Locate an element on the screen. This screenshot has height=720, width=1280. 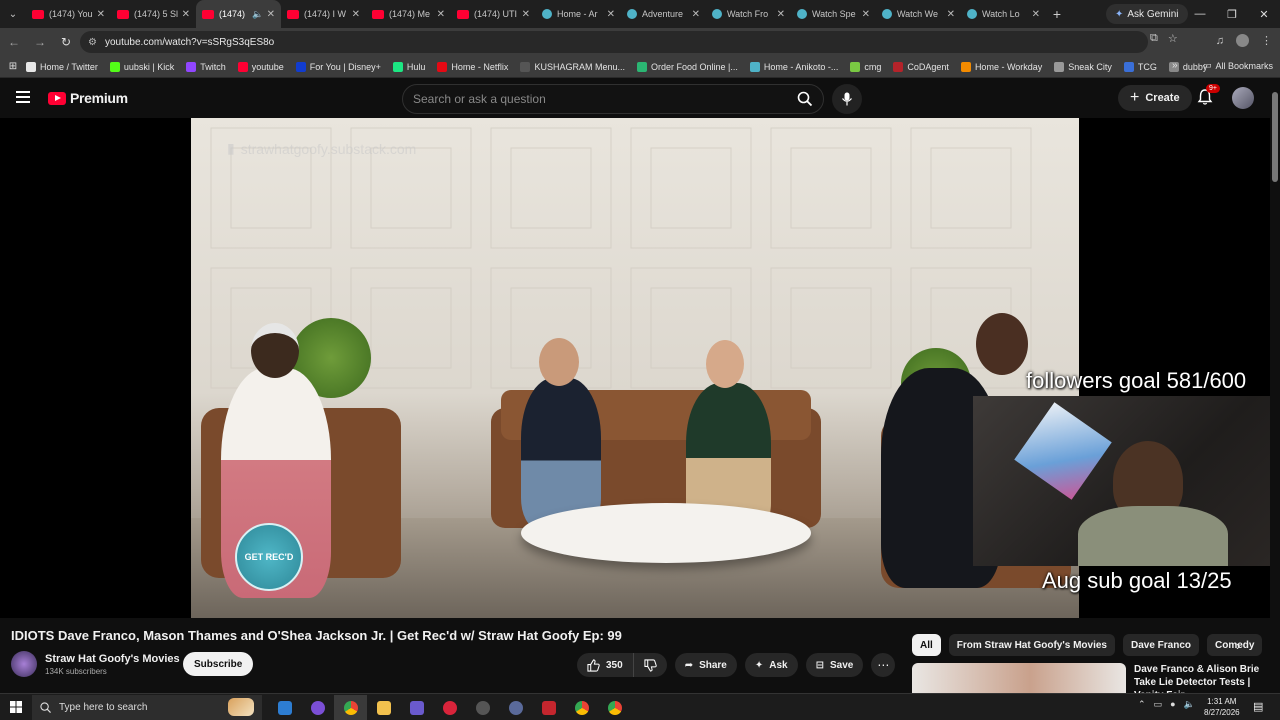
scrollbar-thumb is located at coordinates (1275, 137).